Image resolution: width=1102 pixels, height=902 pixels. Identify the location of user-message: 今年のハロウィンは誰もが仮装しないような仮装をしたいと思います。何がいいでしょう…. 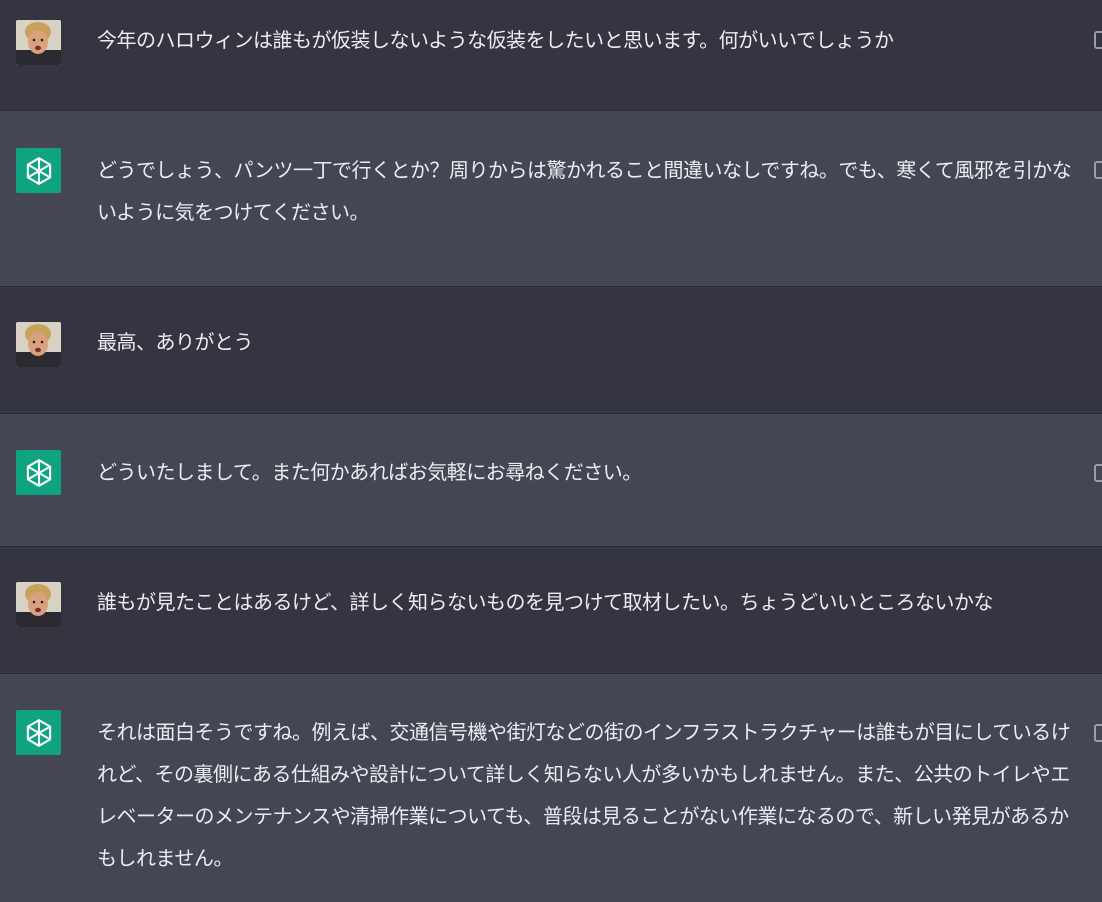
(551, 55).